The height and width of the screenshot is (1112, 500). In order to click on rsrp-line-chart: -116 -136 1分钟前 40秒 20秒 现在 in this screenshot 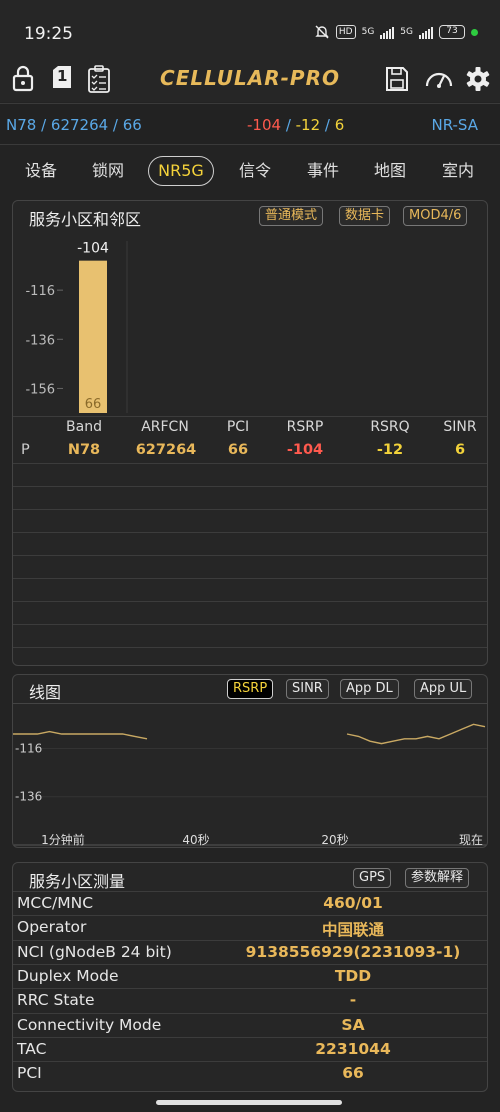, I will do `click(250, 785)`.